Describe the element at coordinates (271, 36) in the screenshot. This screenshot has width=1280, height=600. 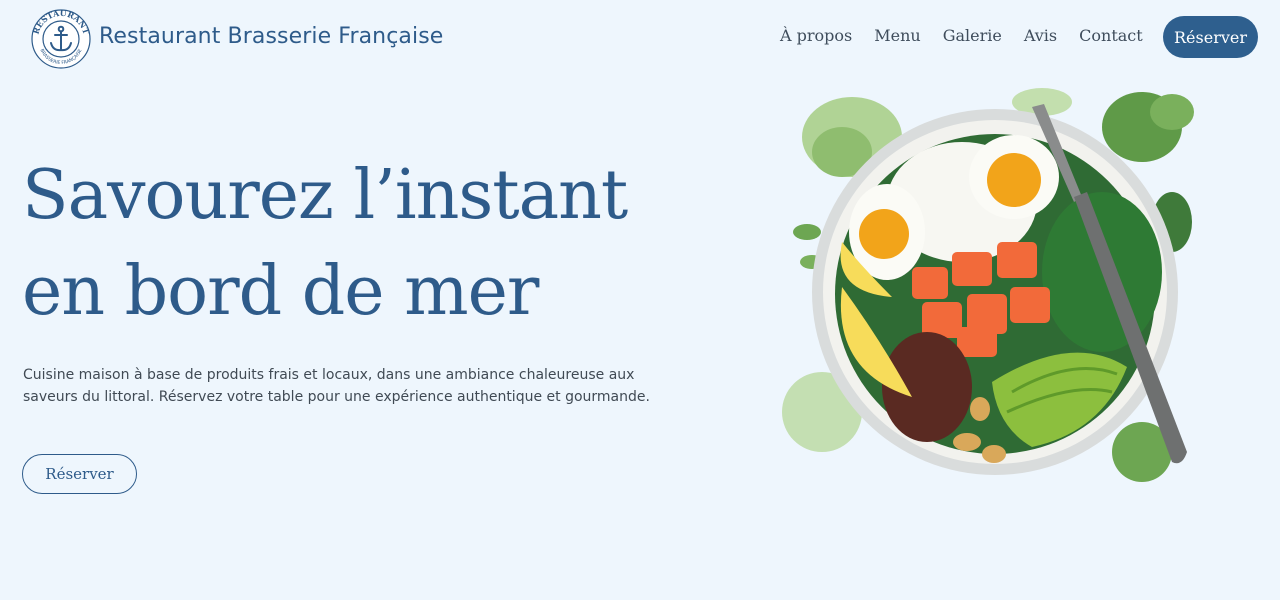
I see `brand-name: Restaurant Brasserie Française` at that location.